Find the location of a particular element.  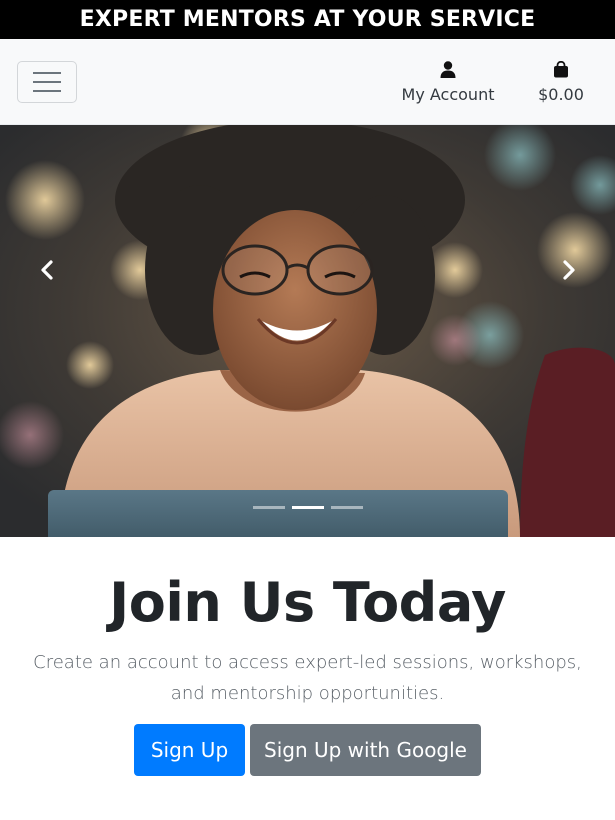

carousel-indicators is located at coordinates (307, 507).